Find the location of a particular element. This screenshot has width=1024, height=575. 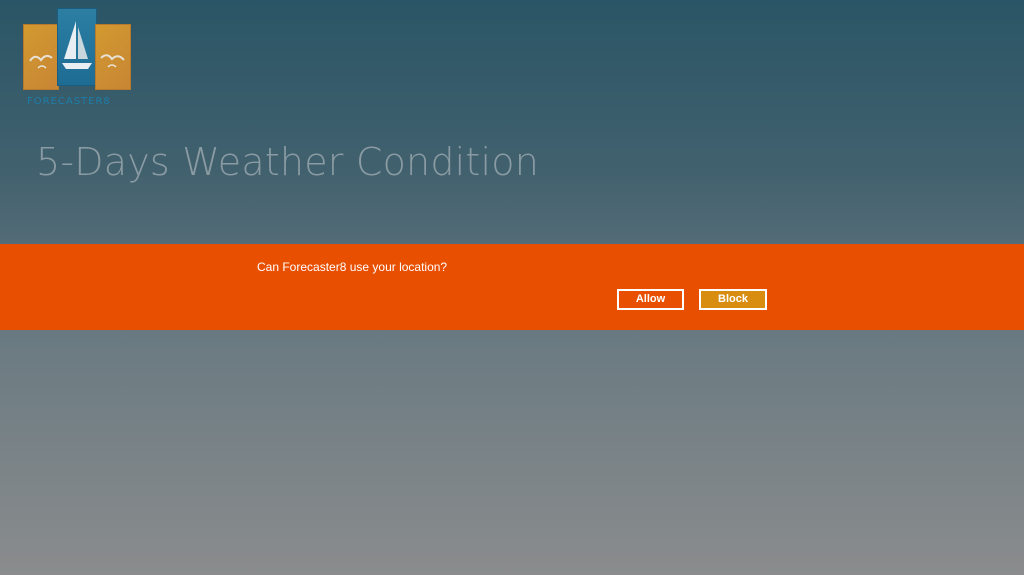

logo-left-panel is located at coordinates (41, 57).